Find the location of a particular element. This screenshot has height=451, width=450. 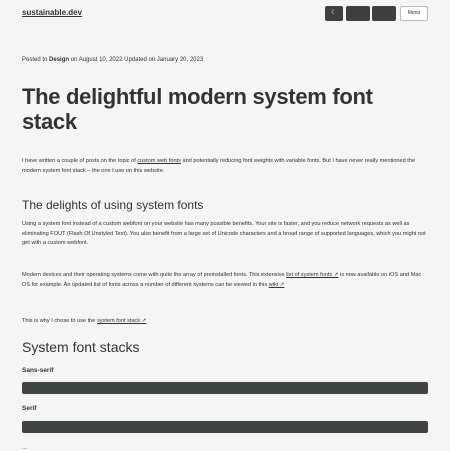

updated-date: Updated on January 20, 2023 is located at coordinates (164, 60).